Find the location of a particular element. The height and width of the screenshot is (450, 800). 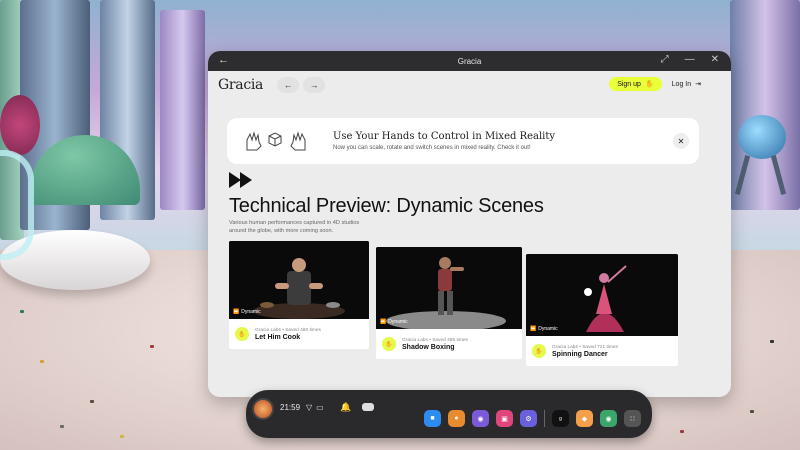

card-title: Shadow Boxing is located at coordinates (428, 347).